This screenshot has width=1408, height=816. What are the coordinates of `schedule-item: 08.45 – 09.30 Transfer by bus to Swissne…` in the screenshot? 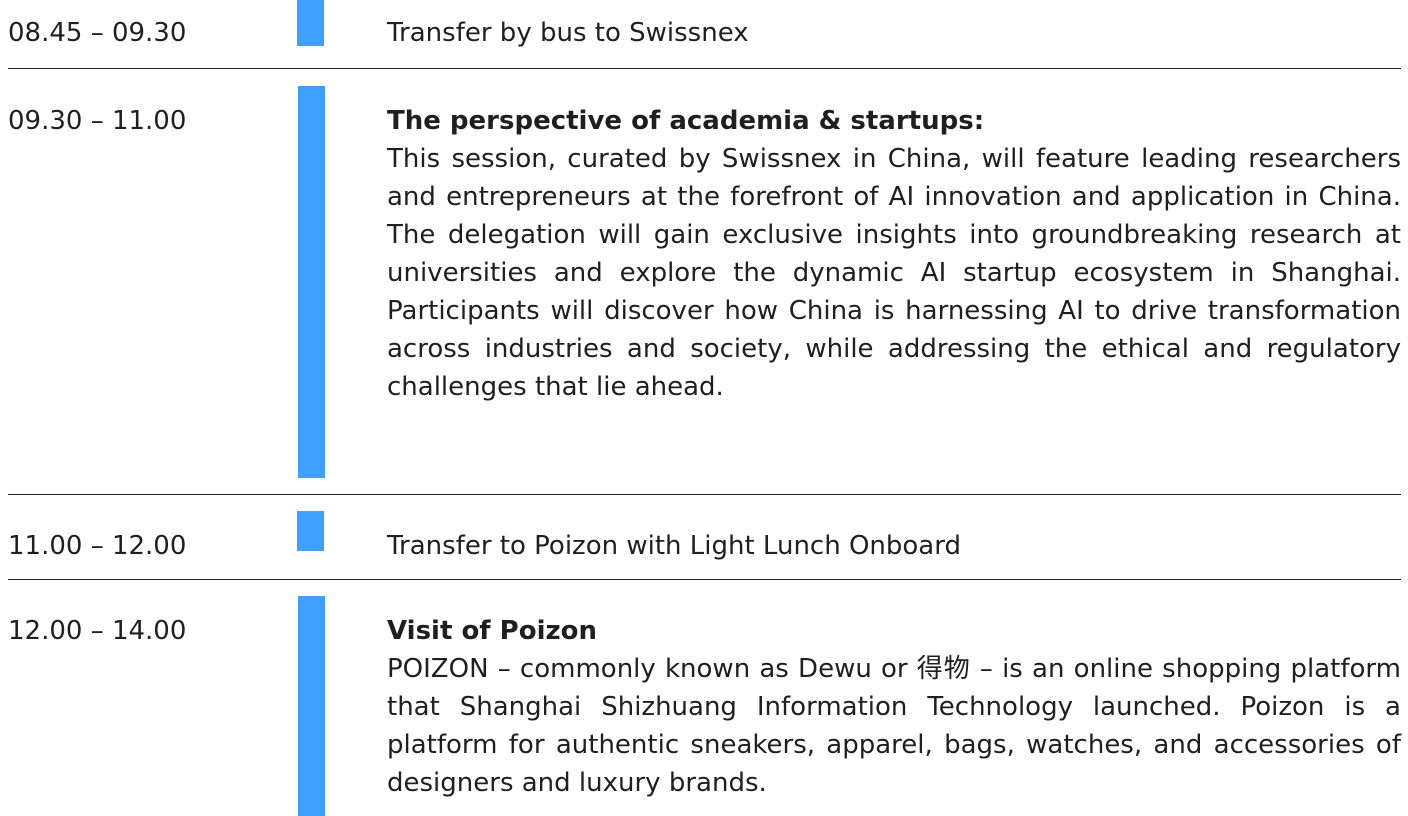 It's located at (700, 35).